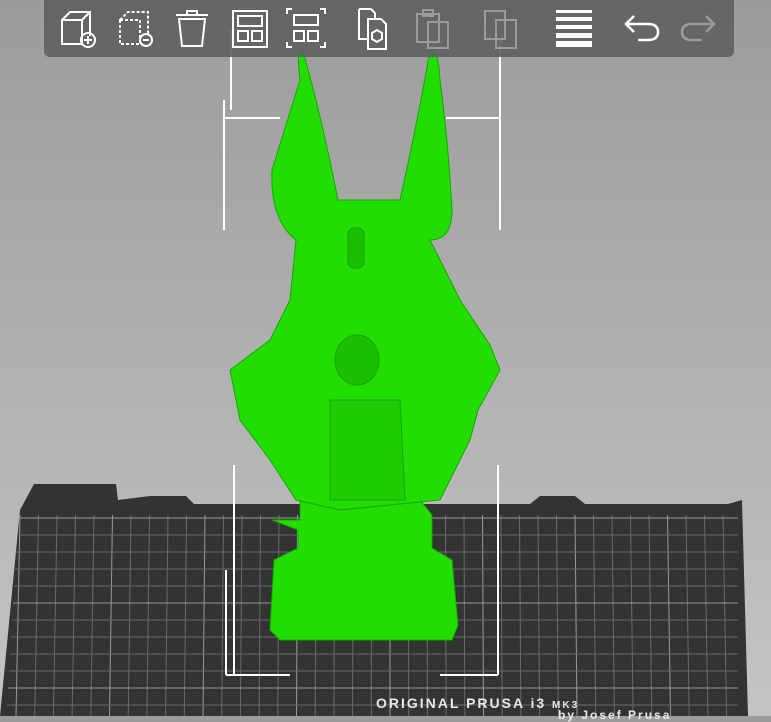 The height and width of the screenshot is (722, 771). I want to click on copy-icon, so click(376, 28).